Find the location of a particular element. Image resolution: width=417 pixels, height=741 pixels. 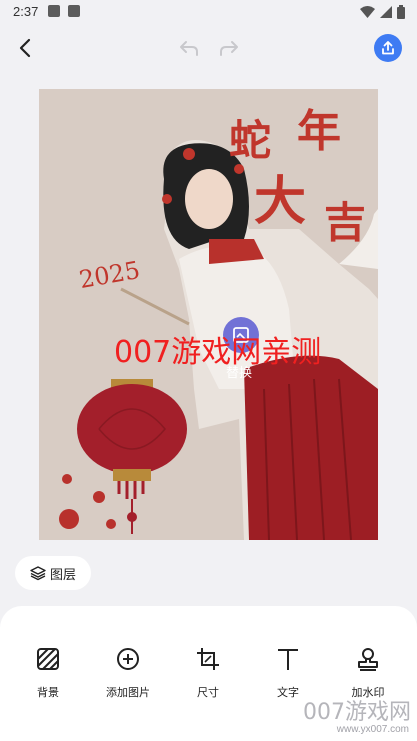

background-icon is located at coordinates (48, 659).